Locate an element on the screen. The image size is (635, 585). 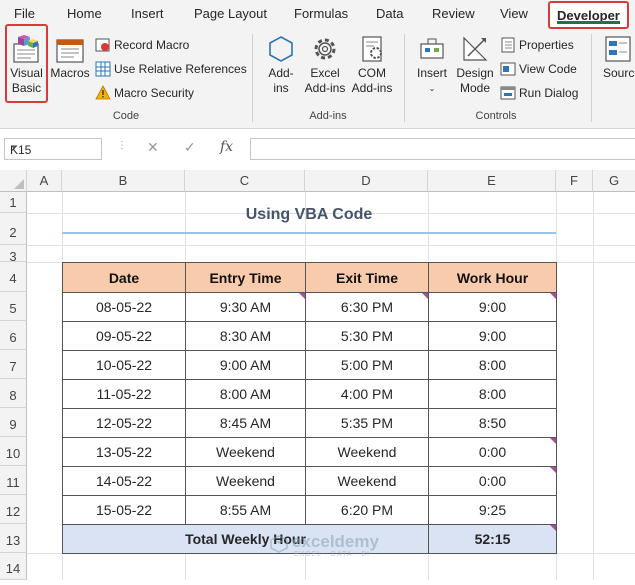
design-mode-button: Design Mode is located at coordinates (475, 65).